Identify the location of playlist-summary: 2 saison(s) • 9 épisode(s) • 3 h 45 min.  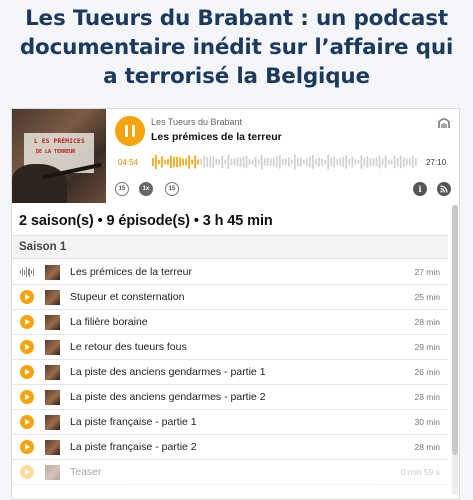
(146, 221).